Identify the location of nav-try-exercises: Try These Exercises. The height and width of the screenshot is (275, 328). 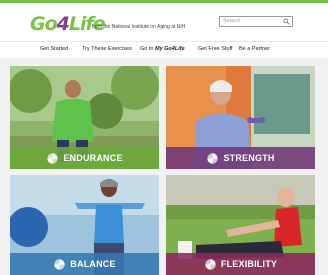
(107, 49).